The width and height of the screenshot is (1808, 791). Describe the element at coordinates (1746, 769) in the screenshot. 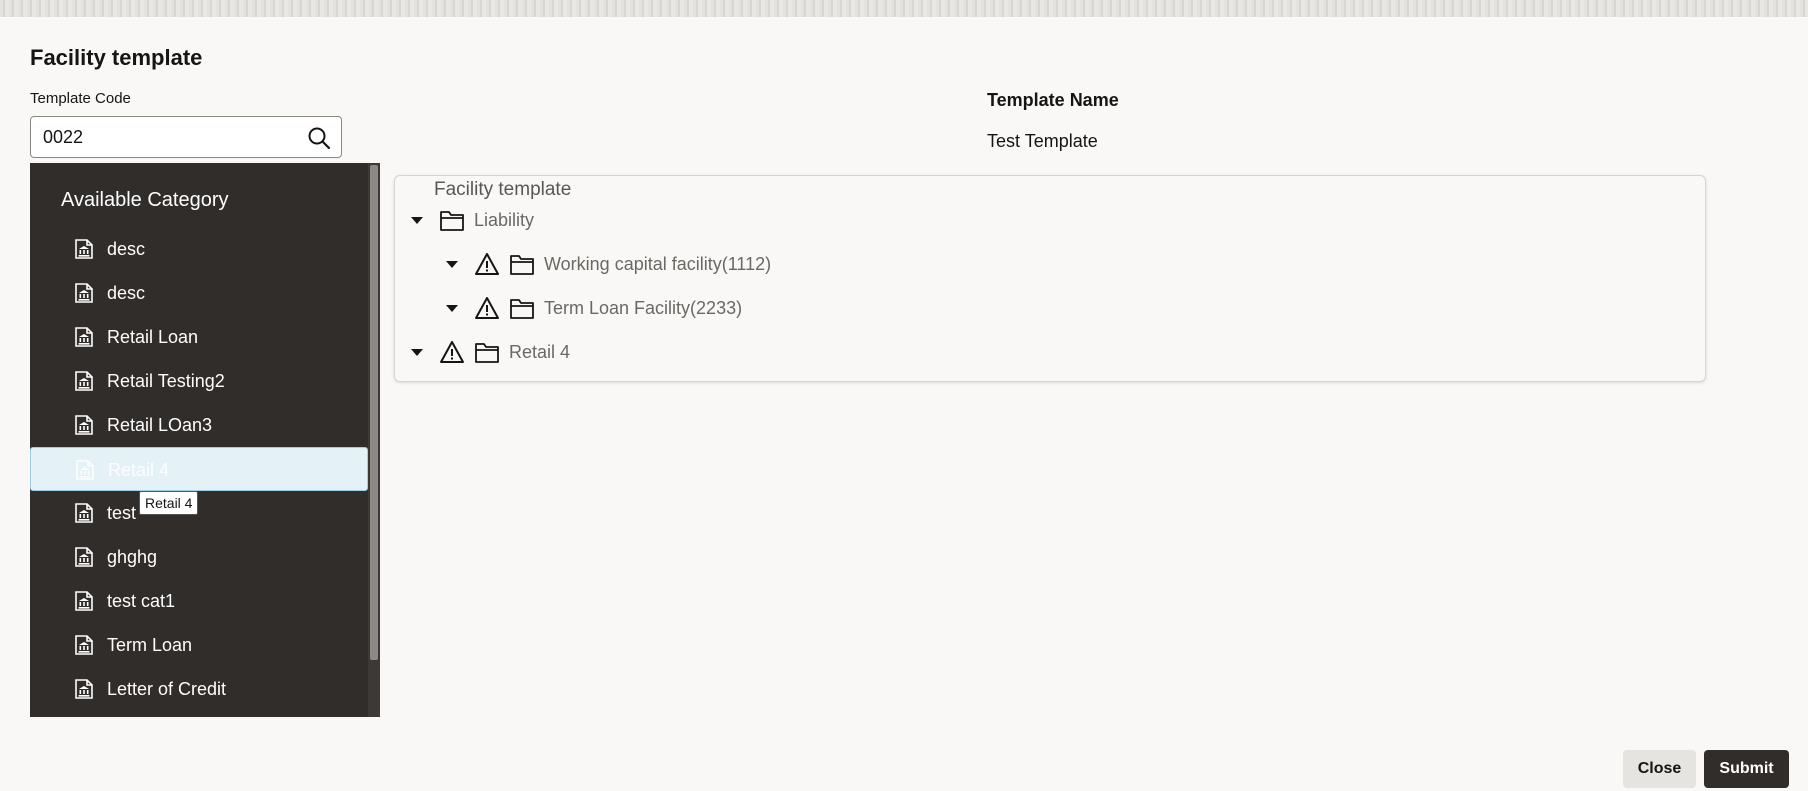

I see `submit-button: Submit` at that location.